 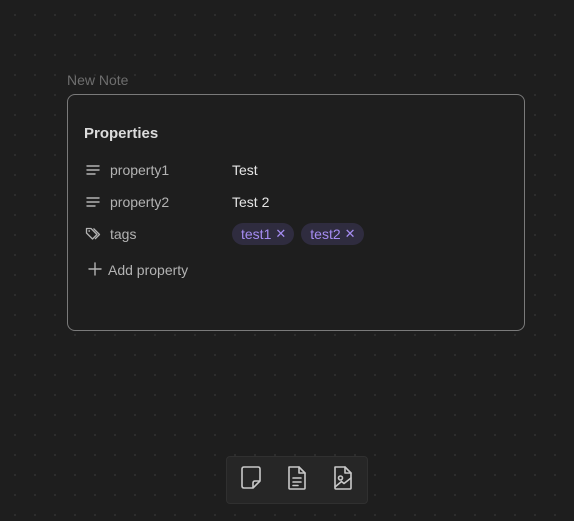 I want to click on tag-label: test1, so click(x=256, y=234).